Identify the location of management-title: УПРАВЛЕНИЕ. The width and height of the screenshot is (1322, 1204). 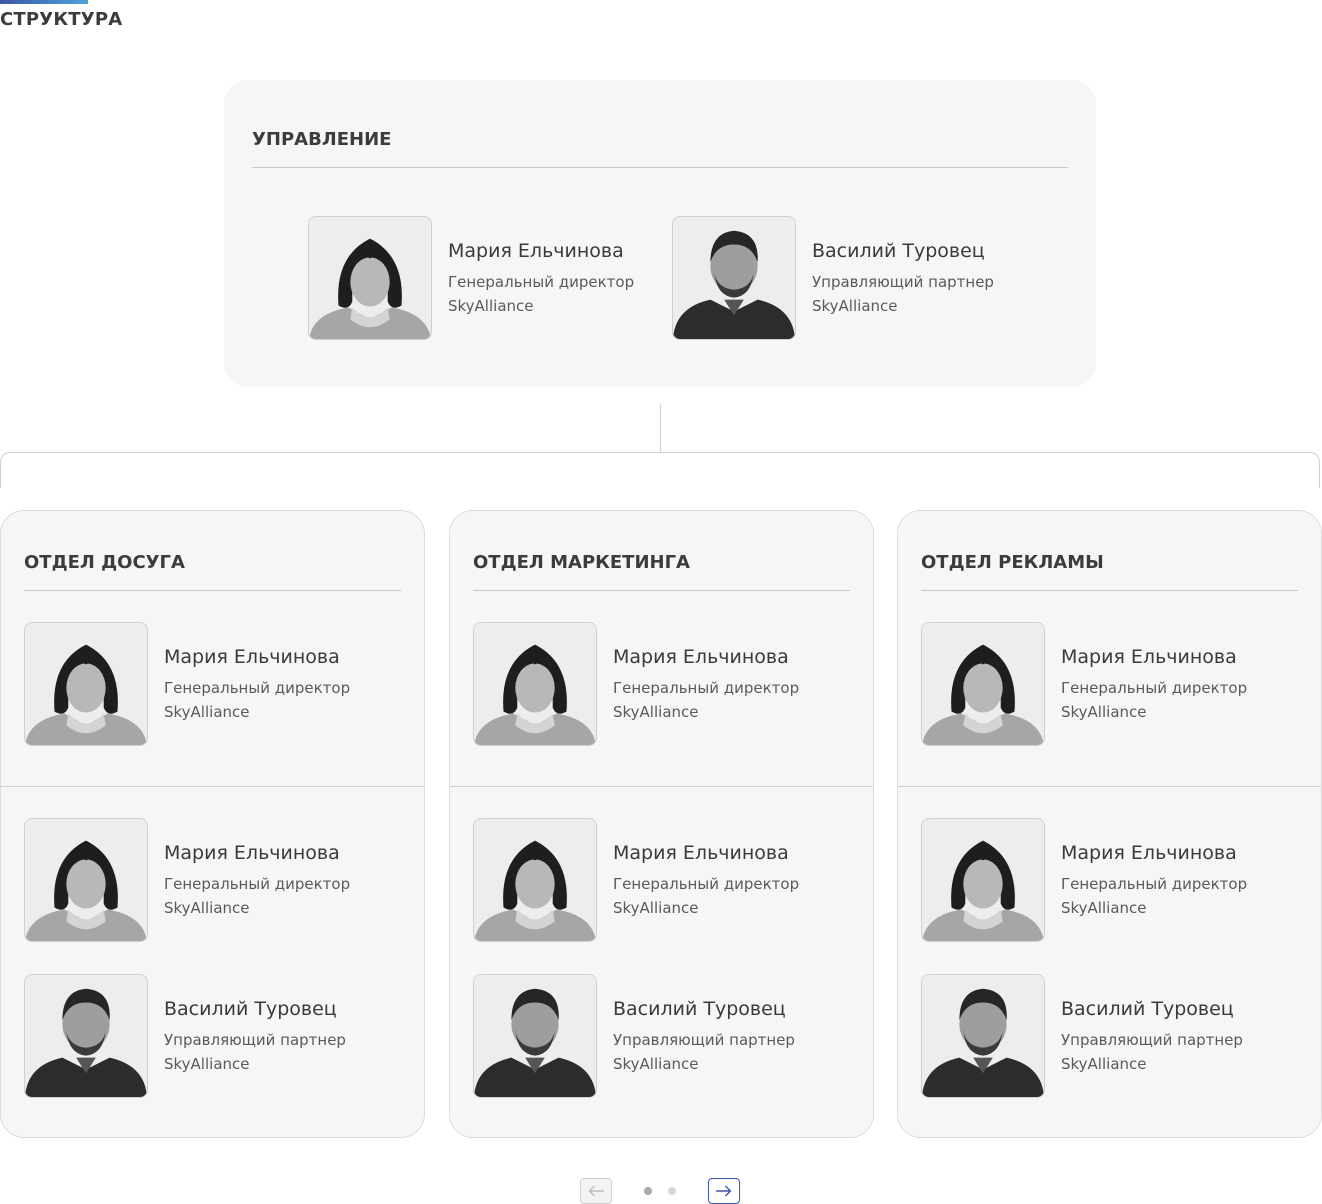
(322, 139).